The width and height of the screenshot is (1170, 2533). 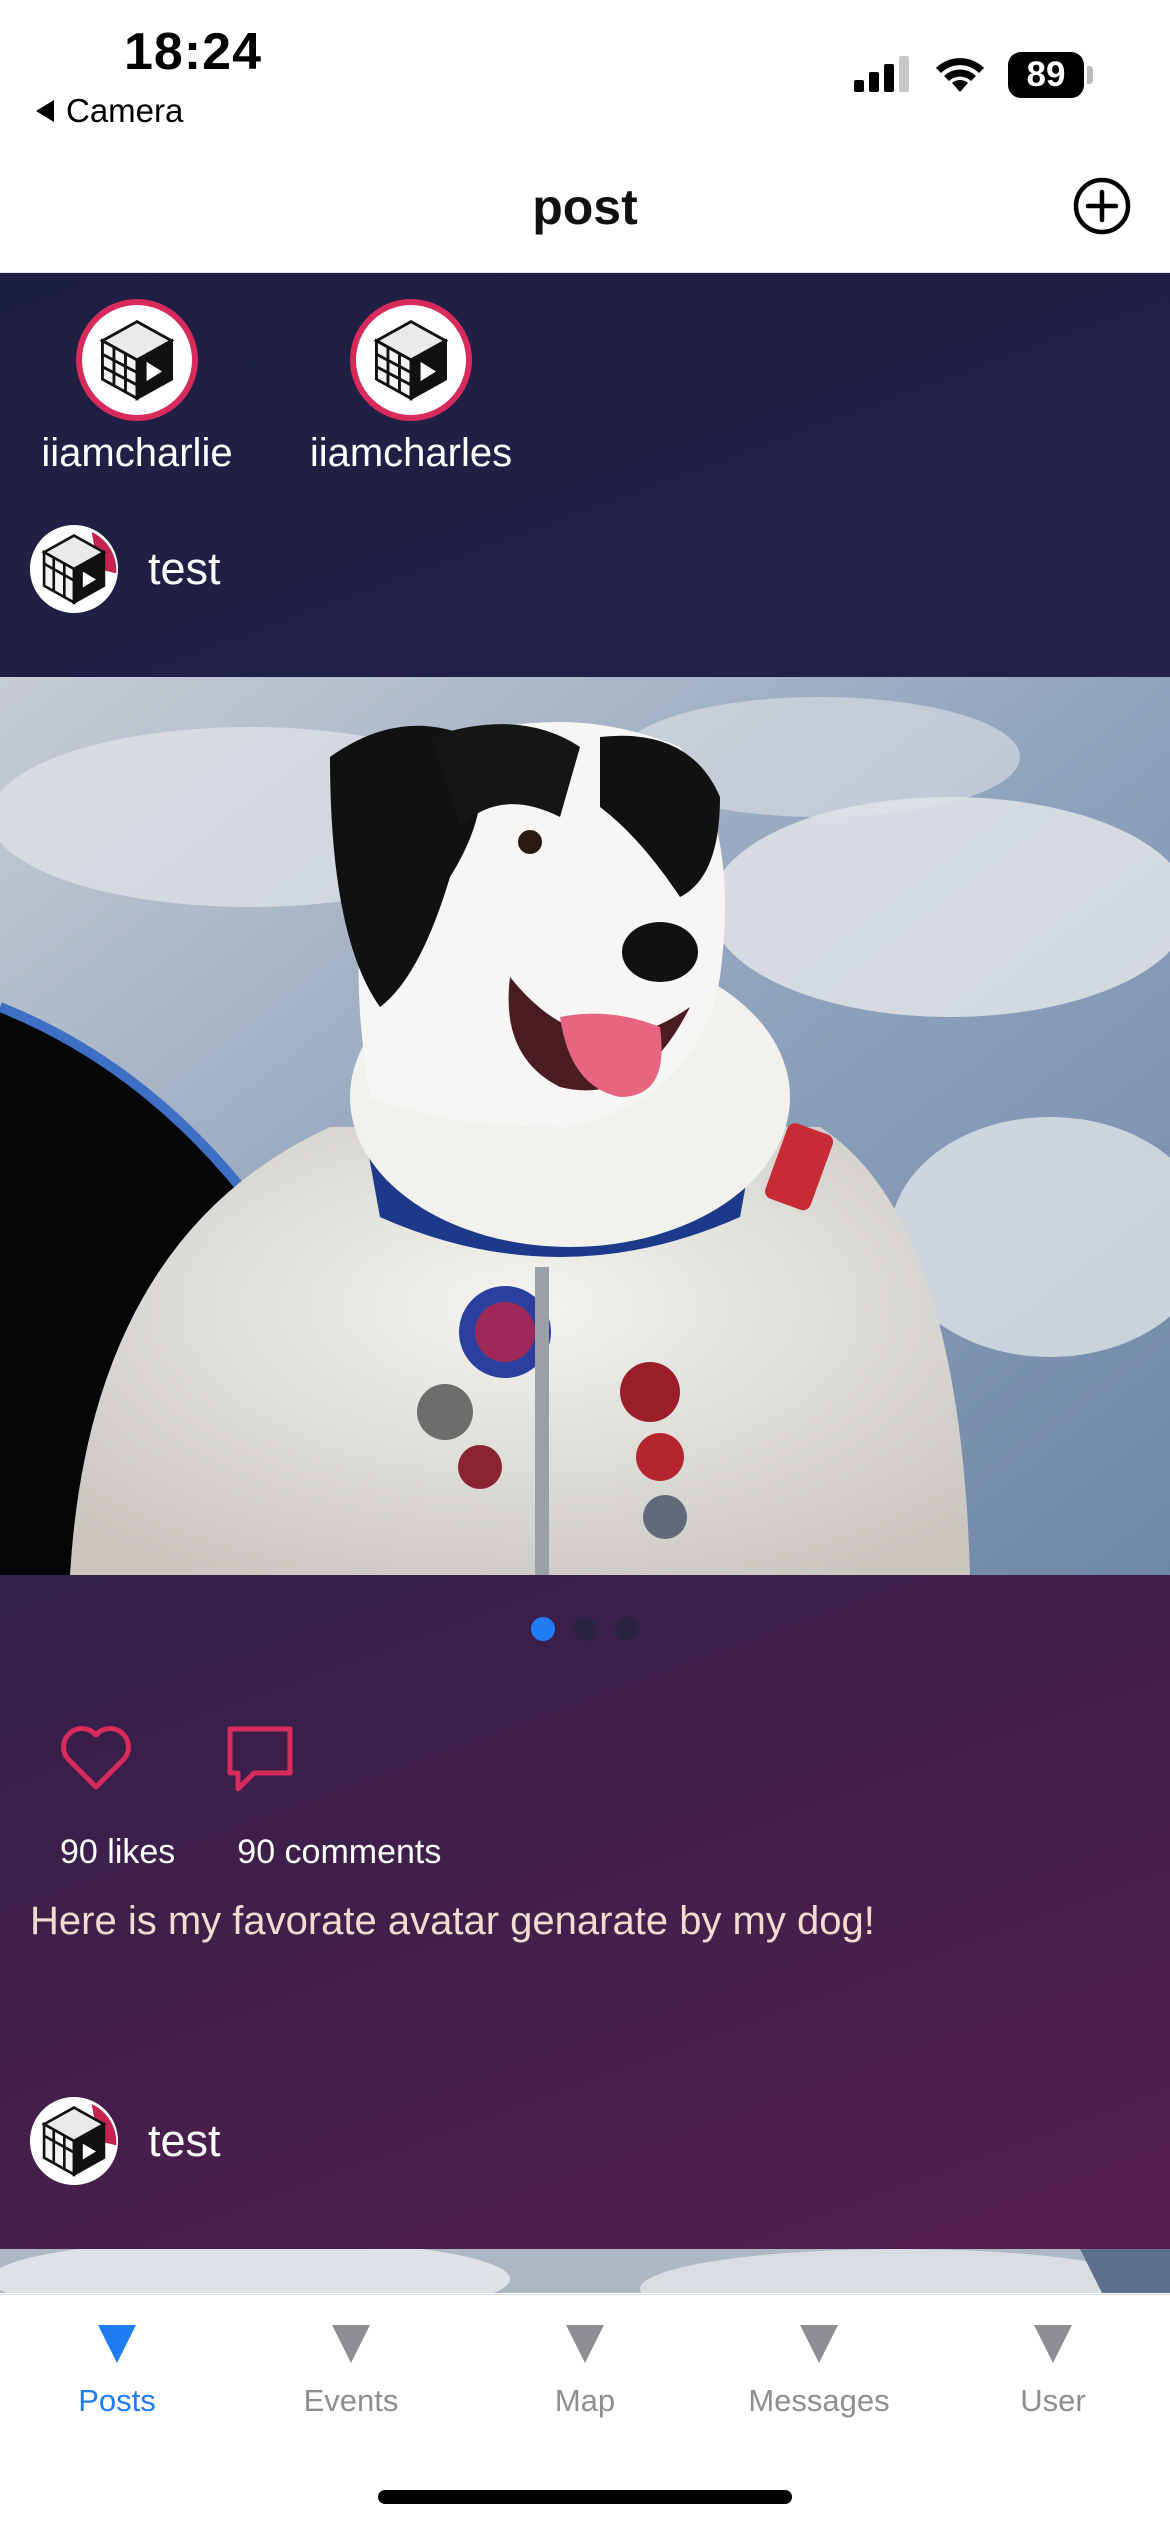 I want to click on tab-label: Map, so click(x=585, y=2400).